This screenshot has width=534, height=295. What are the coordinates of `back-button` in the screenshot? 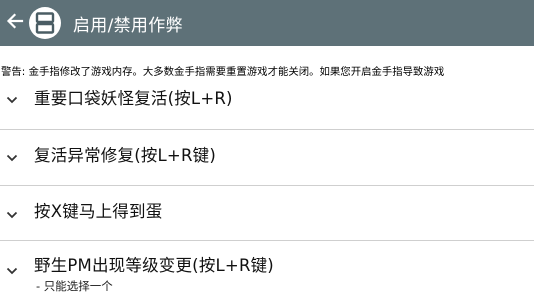 It's located at (15, 23).